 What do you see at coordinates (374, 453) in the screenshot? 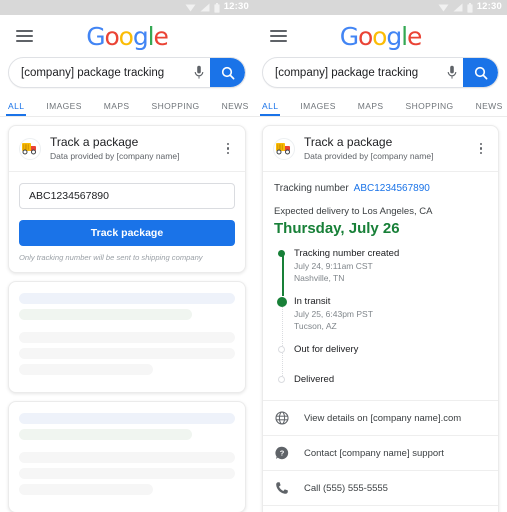
I see `action-label: Contact [company name] support` at bounding box center [374, 453].